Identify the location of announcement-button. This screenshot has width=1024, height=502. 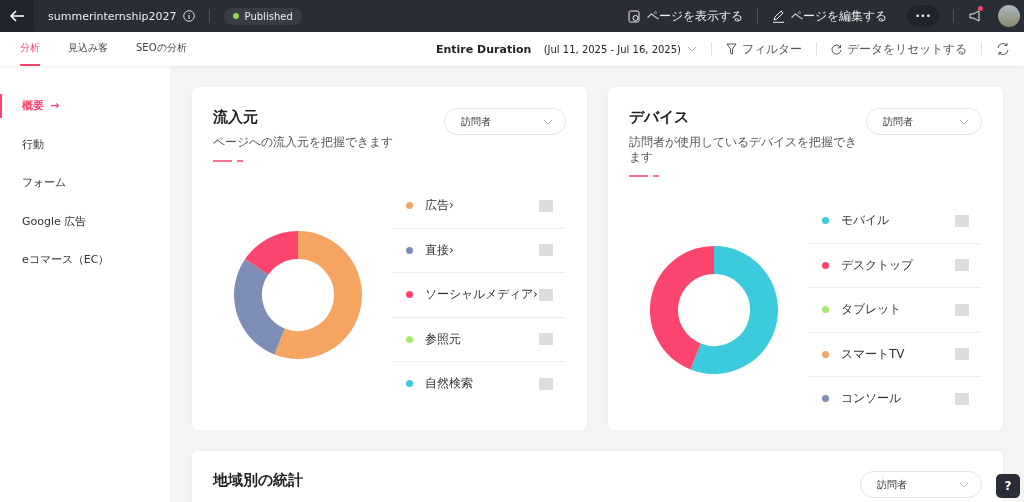
(976, 16).